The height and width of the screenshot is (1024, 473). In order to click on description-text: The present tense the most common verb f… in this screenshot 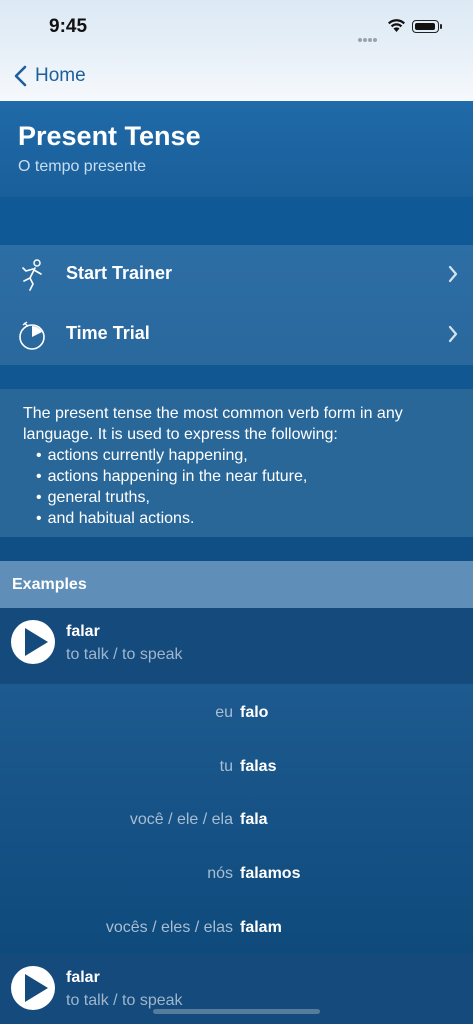, I will do `click(213, 424)`.